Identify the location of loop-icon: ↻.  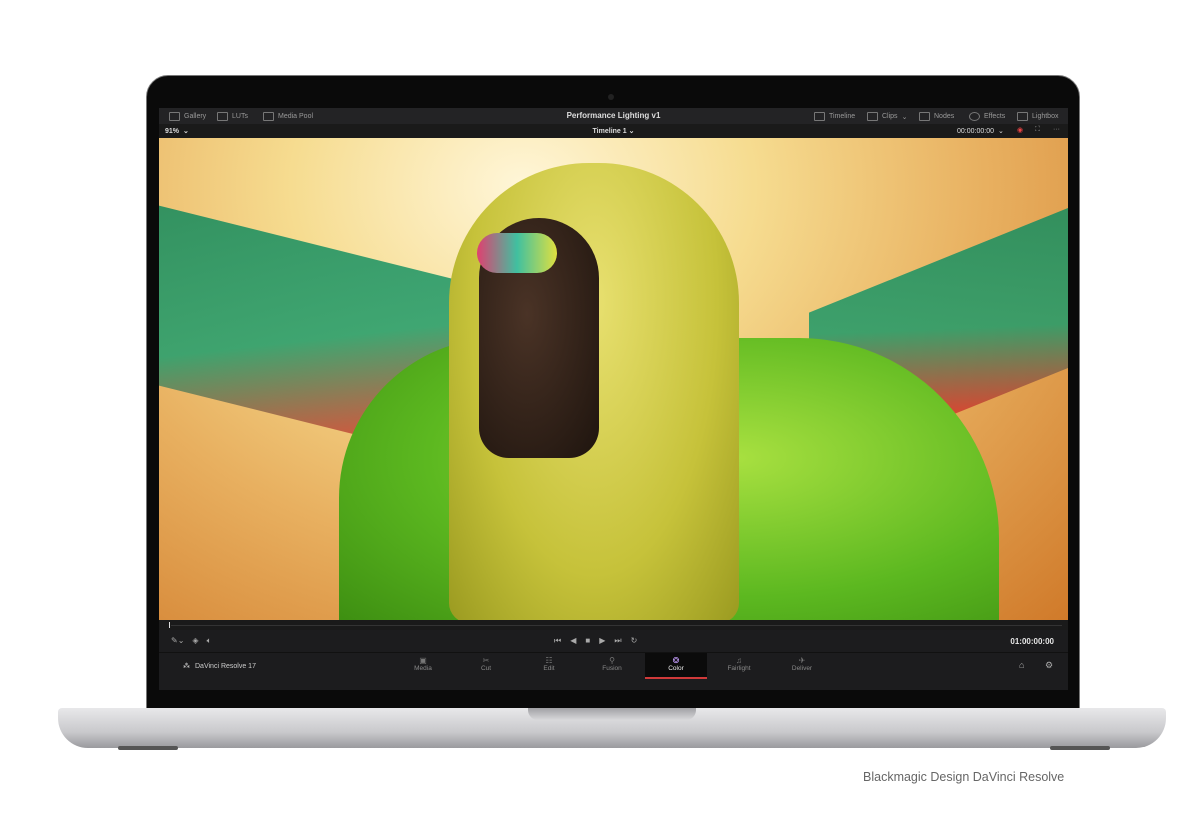
(634, 641).